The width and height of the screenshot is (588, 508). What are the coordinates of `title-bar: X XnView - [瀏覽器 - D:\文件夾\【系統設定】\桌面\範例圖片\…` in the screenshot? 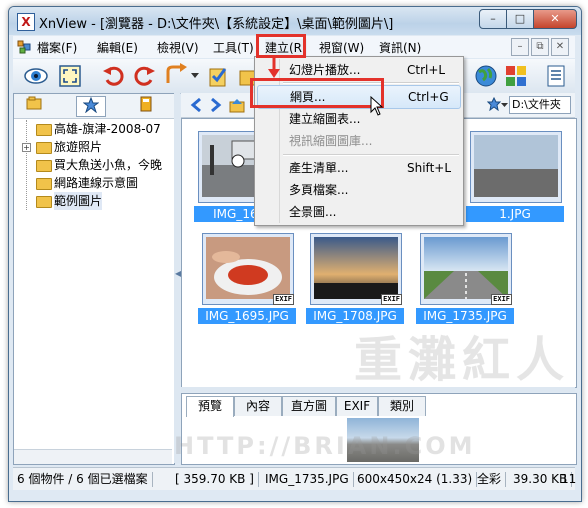 It's located at (295, 21).